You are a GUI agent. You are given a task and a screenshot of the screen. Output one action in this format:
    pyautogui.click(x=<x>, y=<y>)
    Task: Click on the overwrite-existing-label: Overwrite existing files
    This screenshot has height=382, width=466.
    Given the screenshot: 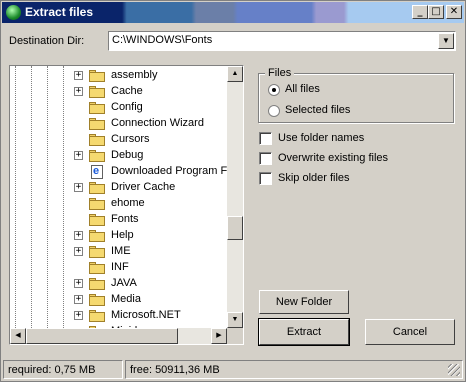 What is the action you would take?
    pyautogui.click(x=333, y=158)
    